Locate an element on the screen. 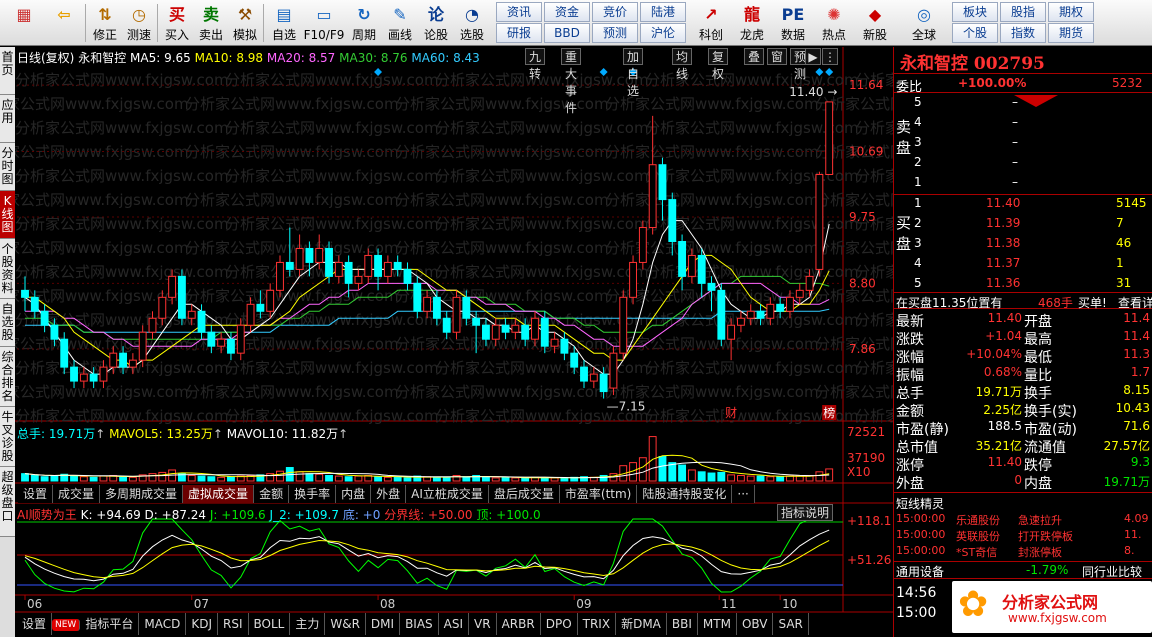  left-tab: 自选股 is located at coordinates (7, 323).